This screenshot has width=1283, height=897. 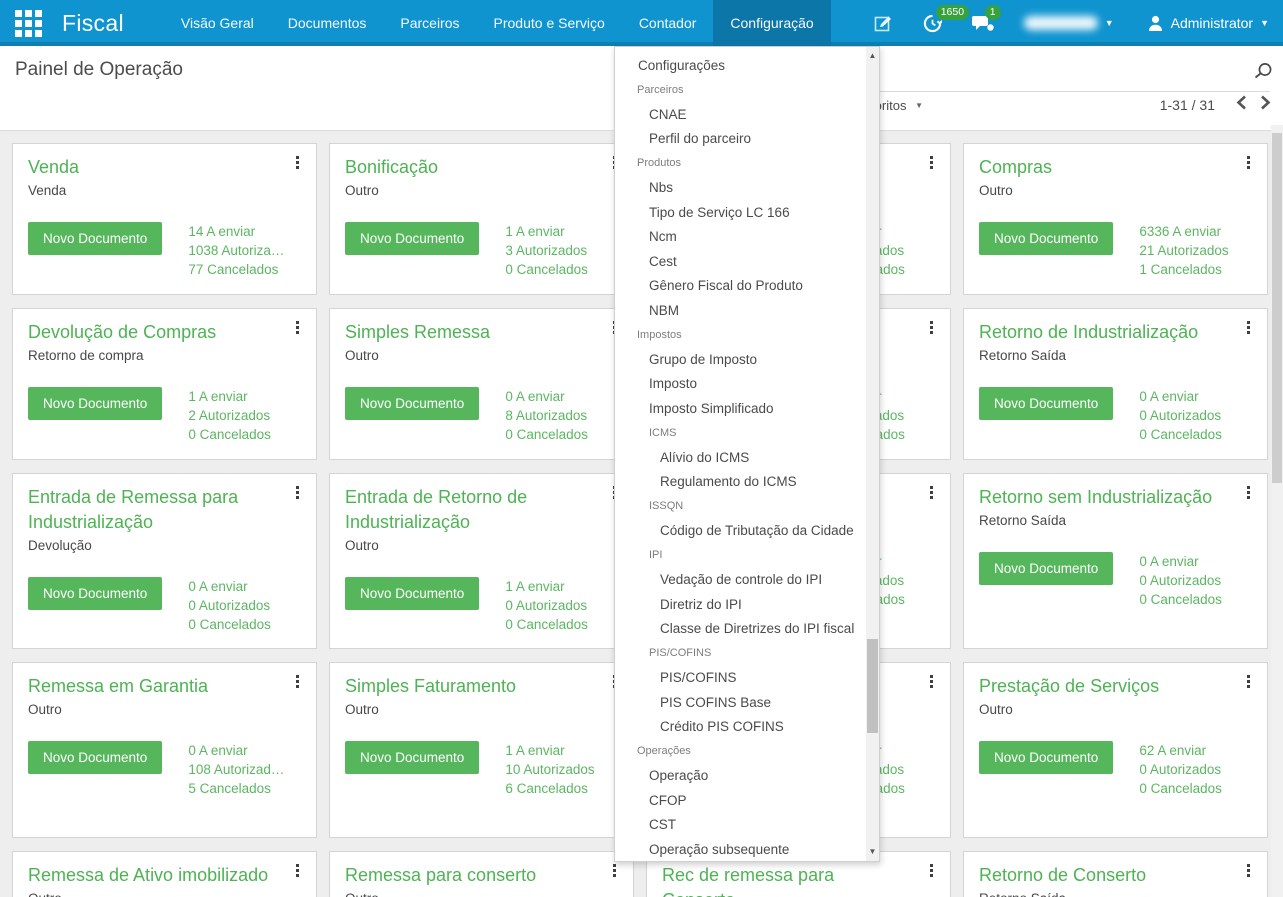 I want to click on card-title: Prestação de Serviços, so click(x=1104, y=686).